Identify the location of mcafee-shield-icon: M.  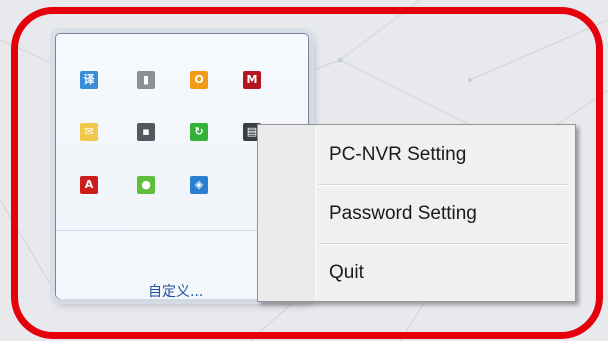
(252, 80).